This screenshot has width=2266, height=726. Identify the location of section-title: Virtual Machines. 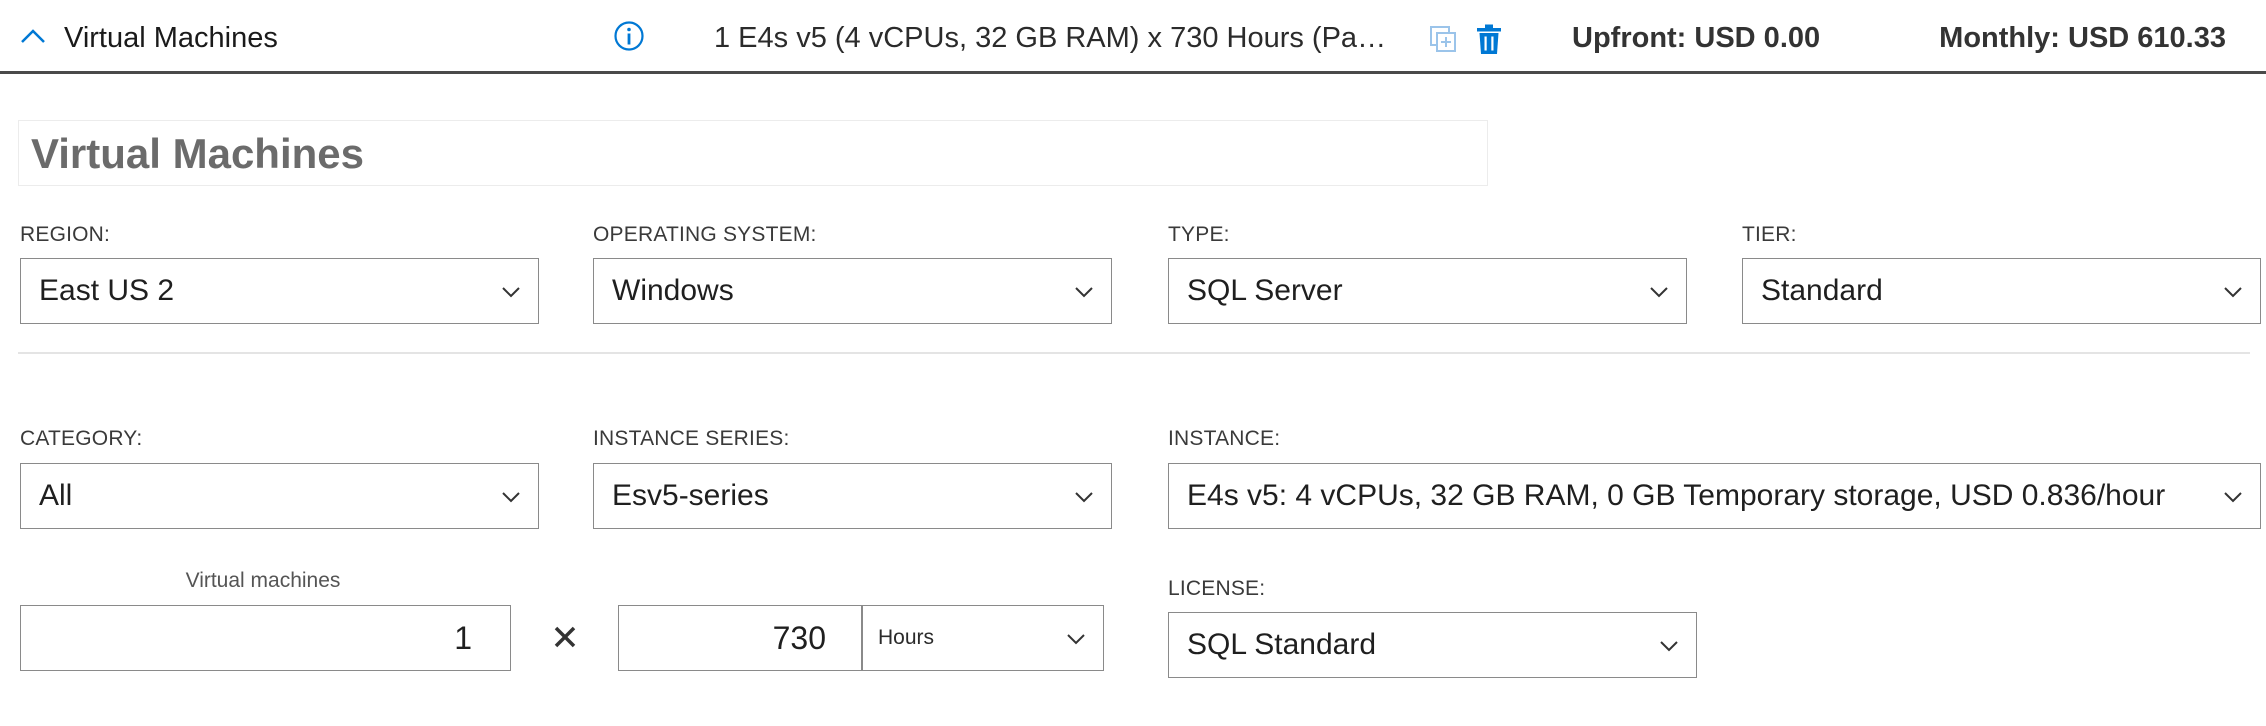
(198, 153).